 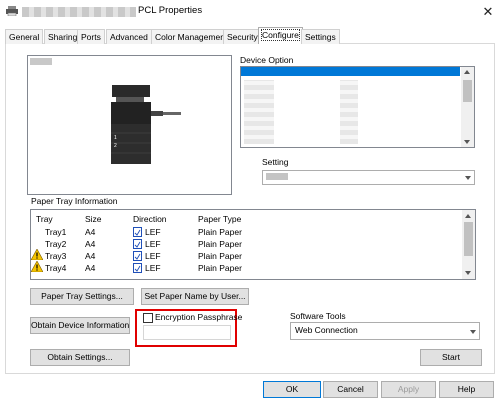 What do you see at coordinates (368, 177) in the screenshot?
I see `setting-dropdown` at bounding box center [368, 177].